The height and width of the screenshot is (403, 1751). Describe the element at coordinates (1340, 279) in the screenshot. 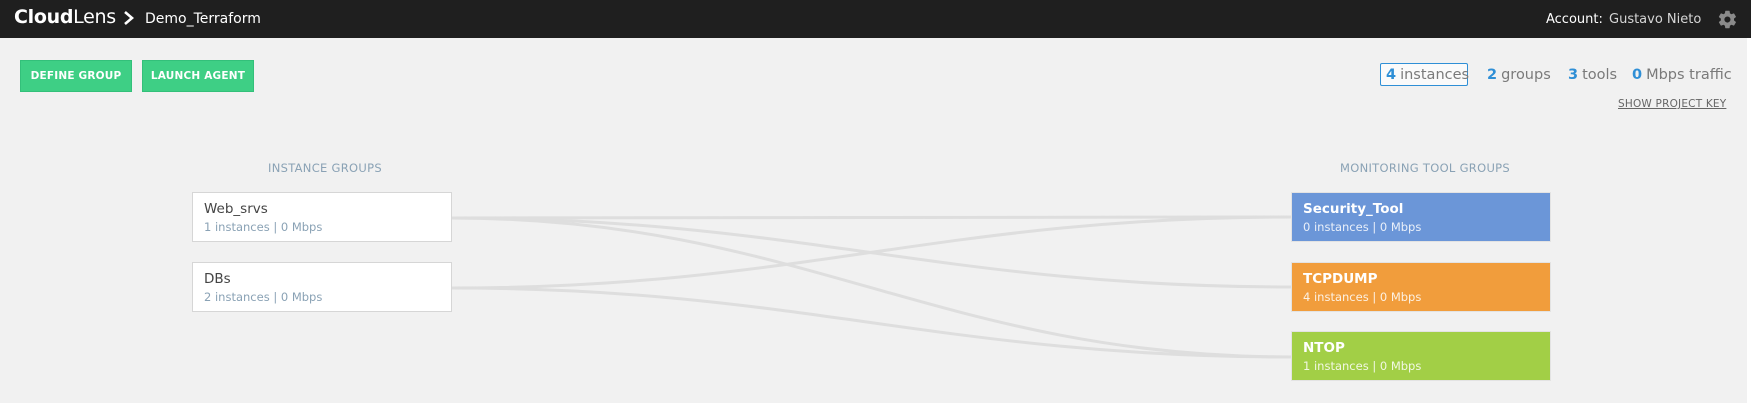

I see `group-name: TCPDUMP` at that location.